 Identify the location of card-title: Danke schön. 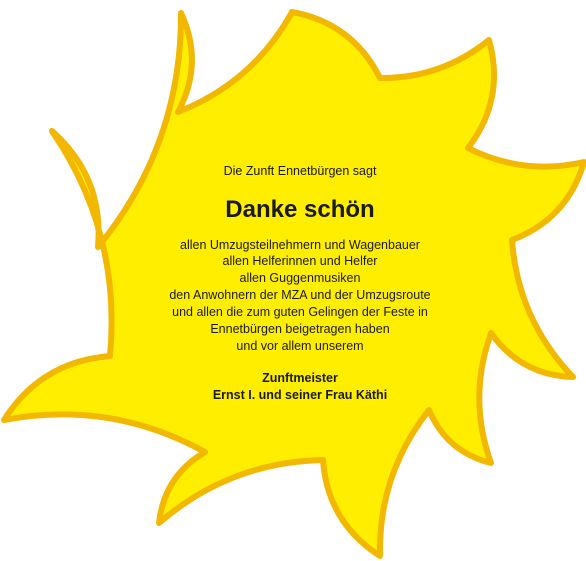
(300, 209).